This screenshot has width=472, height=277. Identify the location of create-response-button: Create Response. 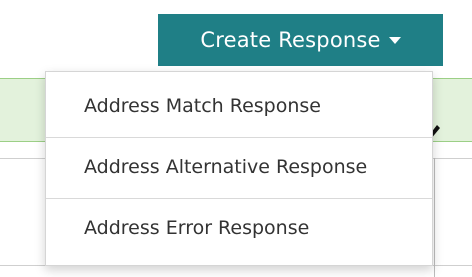
(300, 40).